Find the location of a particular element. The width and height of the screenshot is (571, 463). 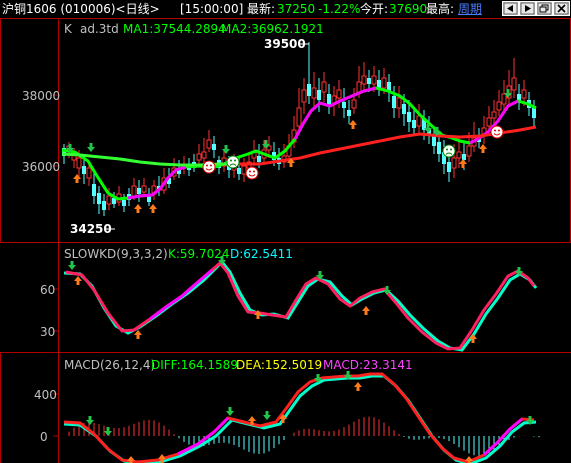

restore-button is located at coordinates (544, 8).